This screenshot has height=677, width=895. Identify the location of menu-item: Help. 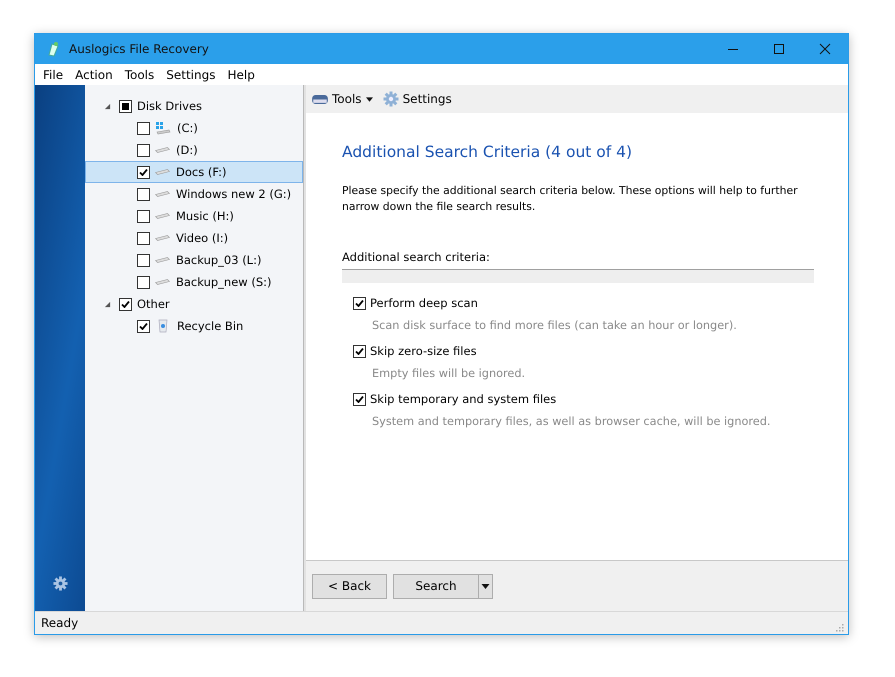
(243, 75).